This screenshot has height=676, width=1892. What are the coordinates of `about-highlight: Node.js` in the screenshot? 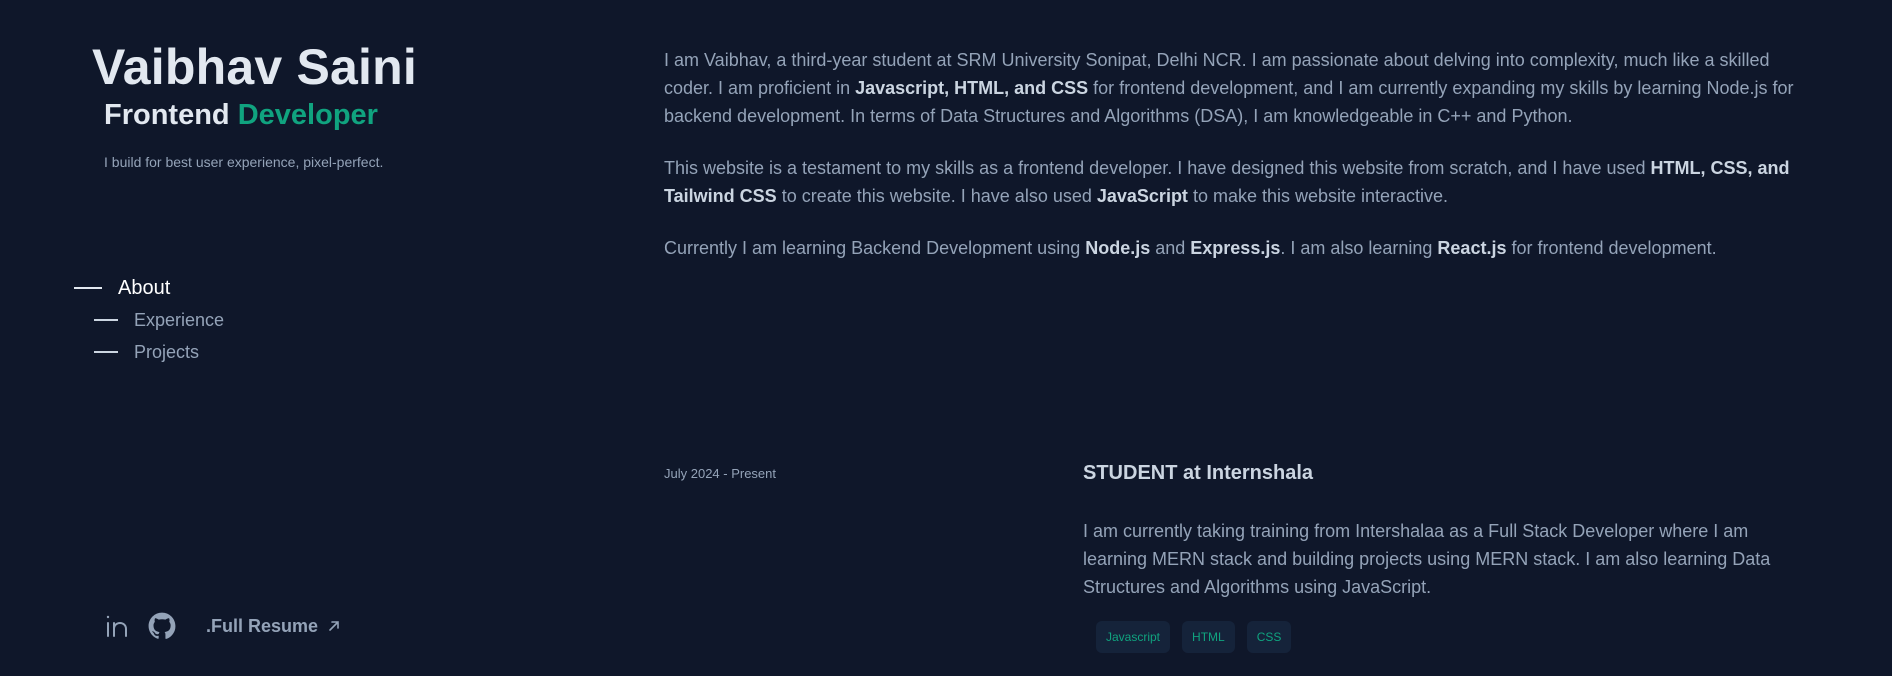 It's located at (1118, 248).